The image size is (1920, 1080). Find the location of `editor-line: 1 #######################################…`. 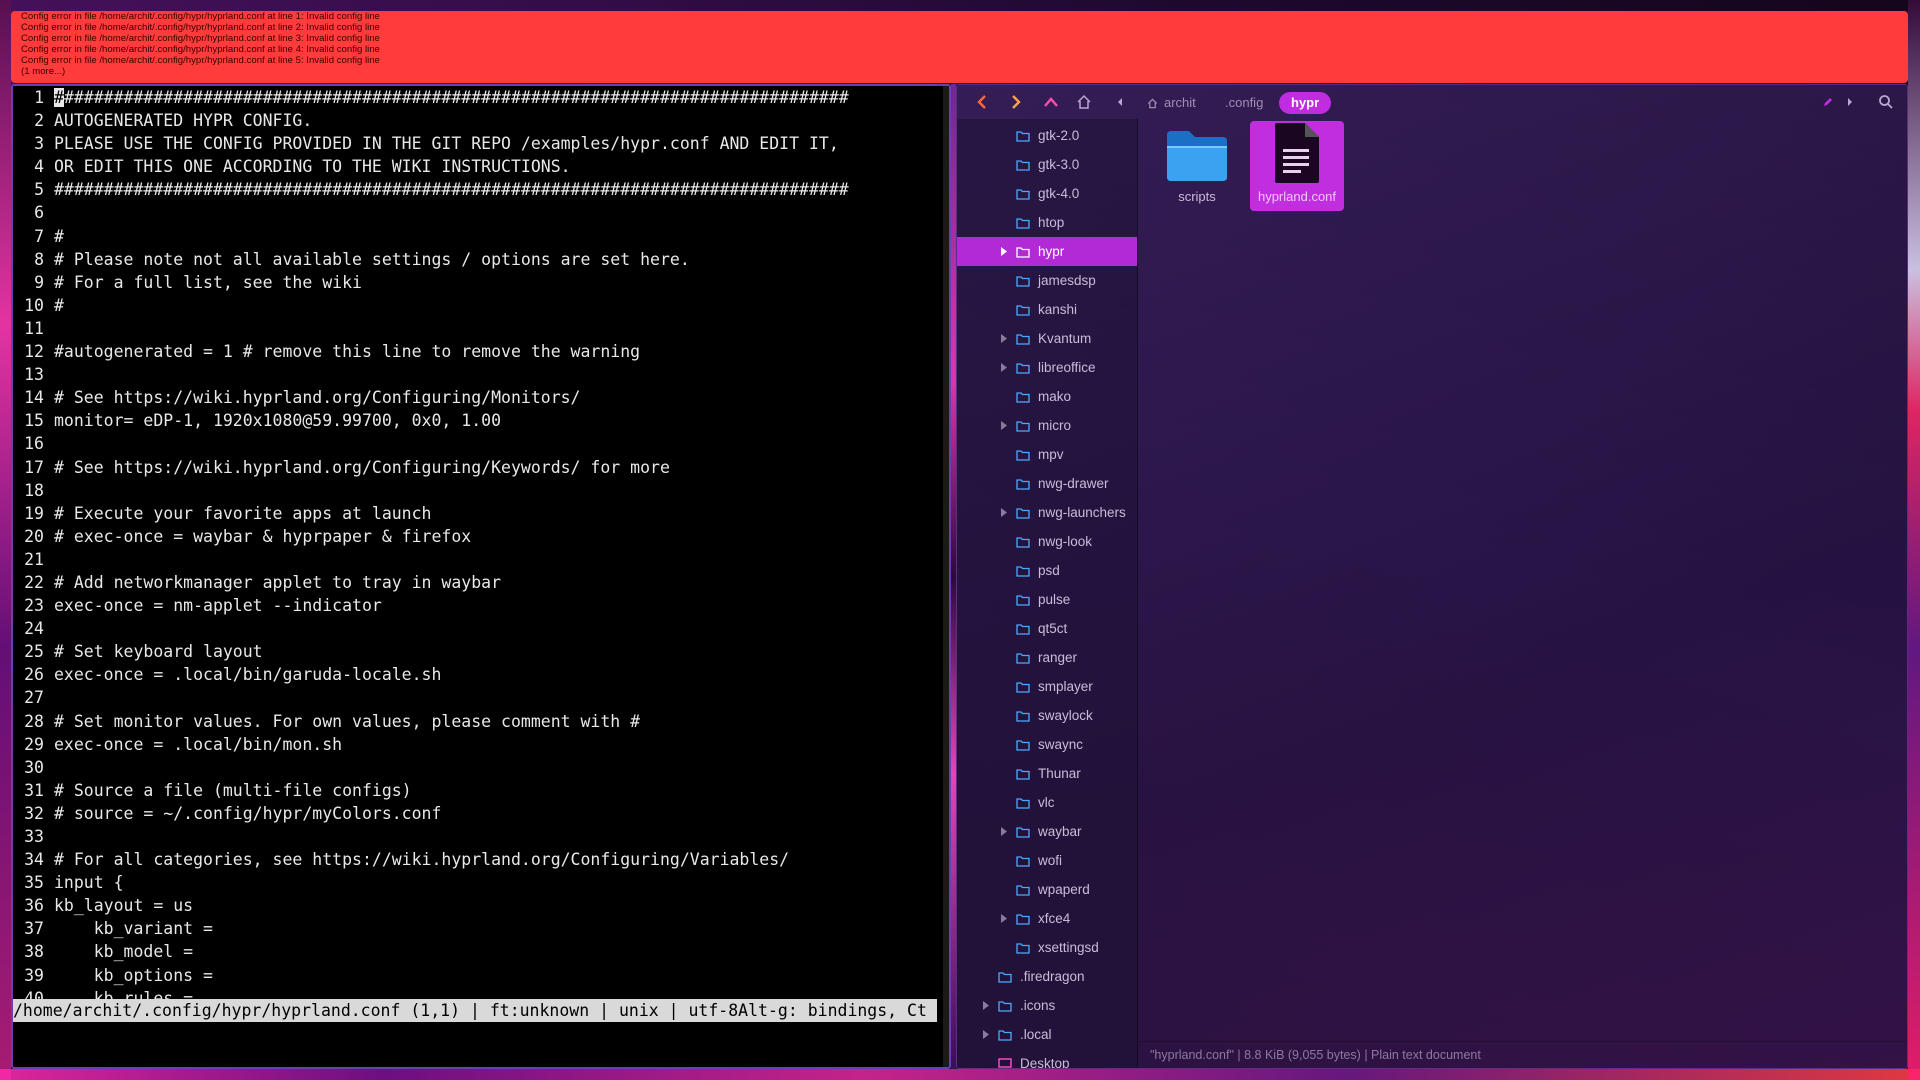

editor-line: 1 #######################################… is located at coordinates (481, 97).